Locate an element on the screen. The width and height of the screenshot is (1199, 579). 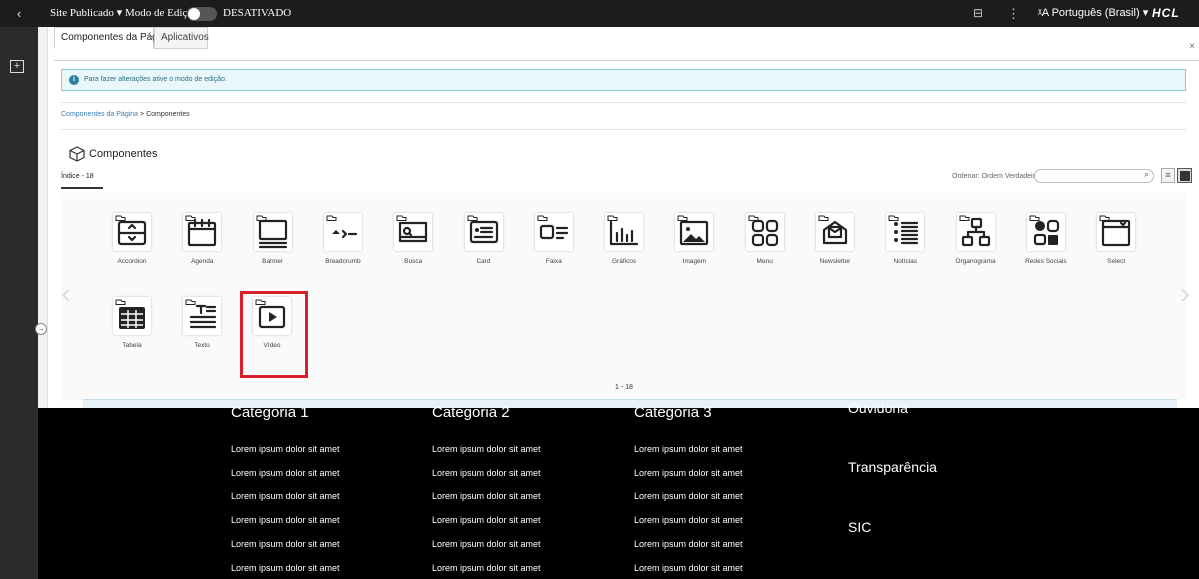
component-imagem: Imagem is located at coordinates (694, 246).